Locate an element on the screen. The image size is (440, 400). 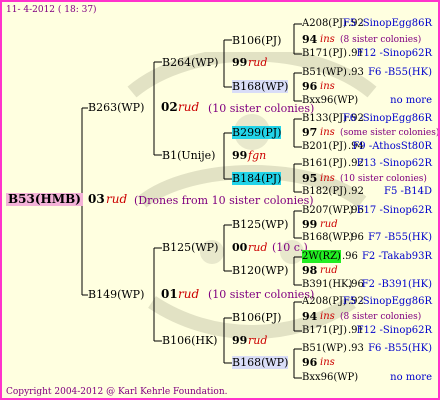
l3-year-5: 98 is located at coordinates (310, 270).